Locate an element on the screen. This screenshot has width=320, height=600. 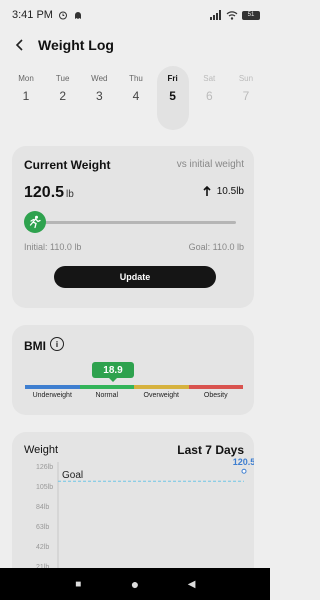
bmi-label-obesity: Obesity is located at coordinates (215, 395).